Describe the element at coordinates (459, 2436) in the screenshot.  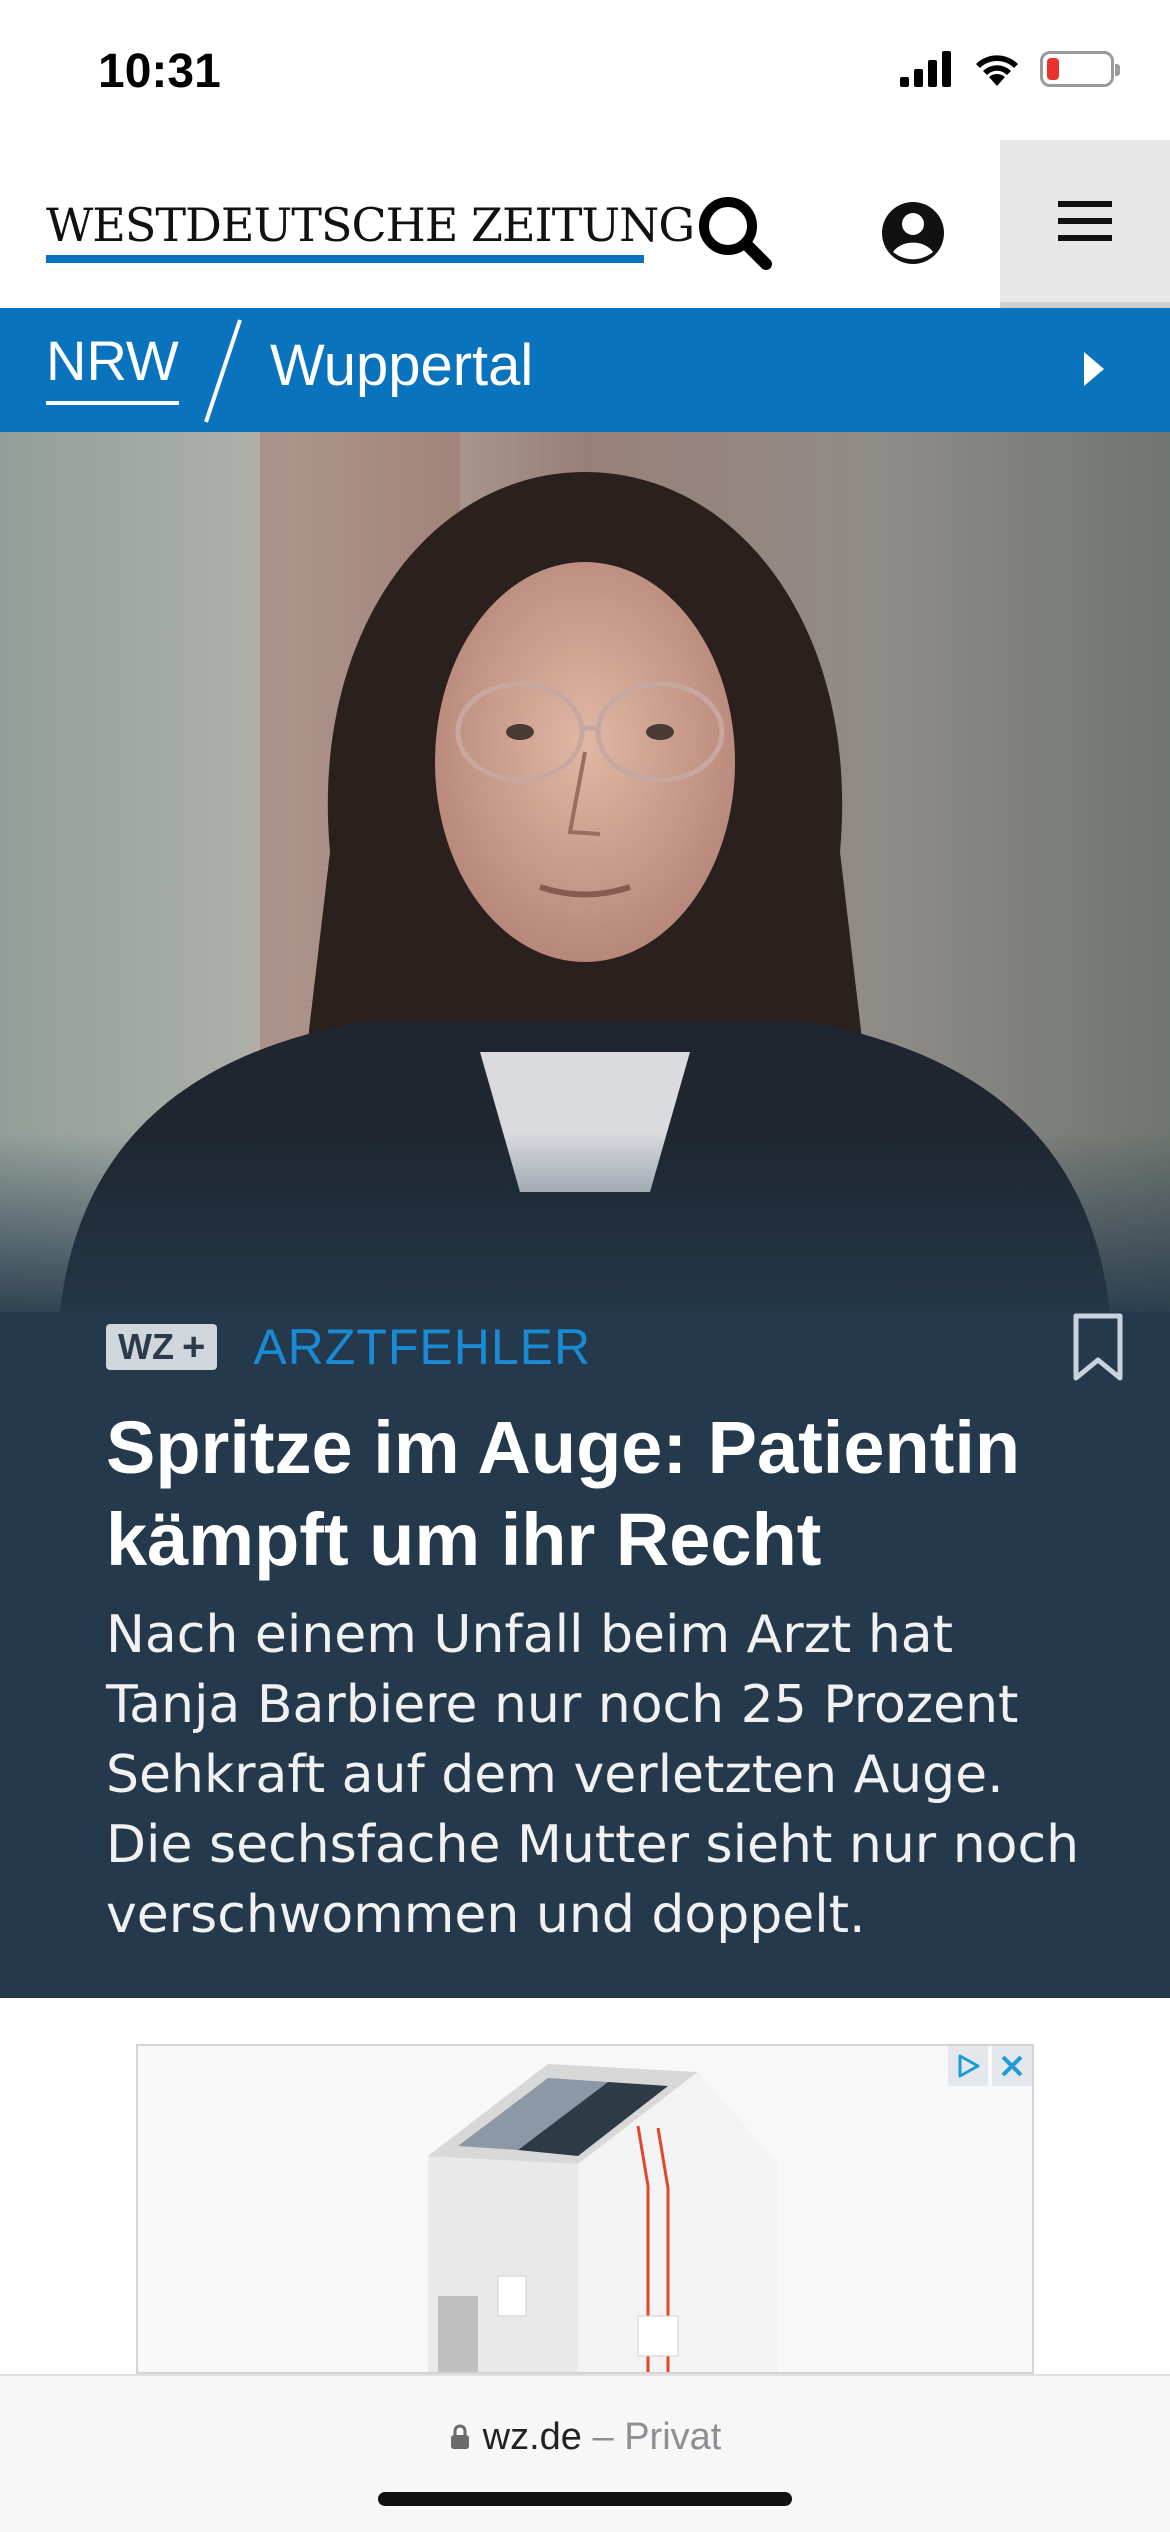
I see `lock-icon` at that location.